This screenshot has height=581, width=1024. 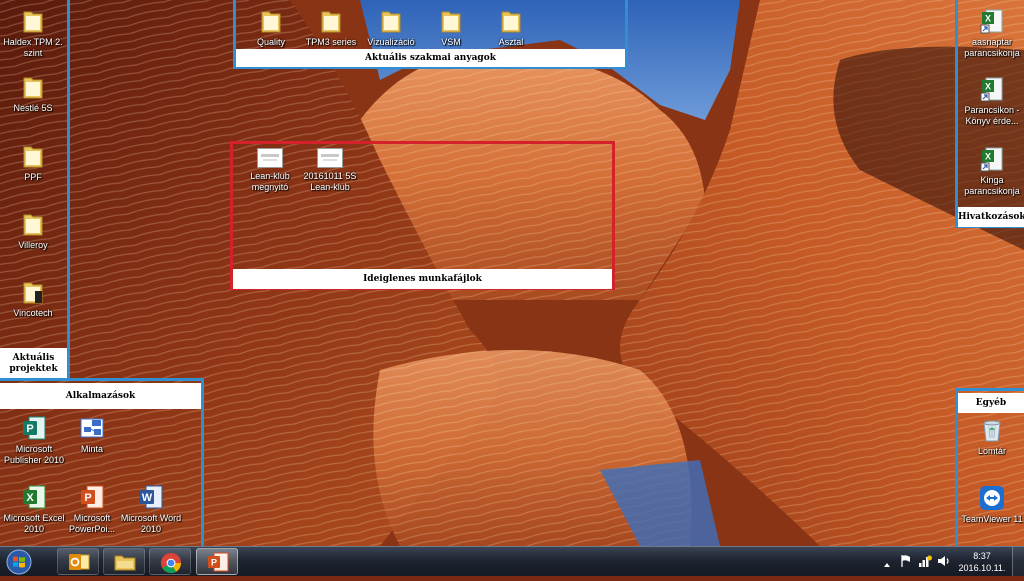 I want to click on taskbar-button-explorer, so click(x=124, y=561).